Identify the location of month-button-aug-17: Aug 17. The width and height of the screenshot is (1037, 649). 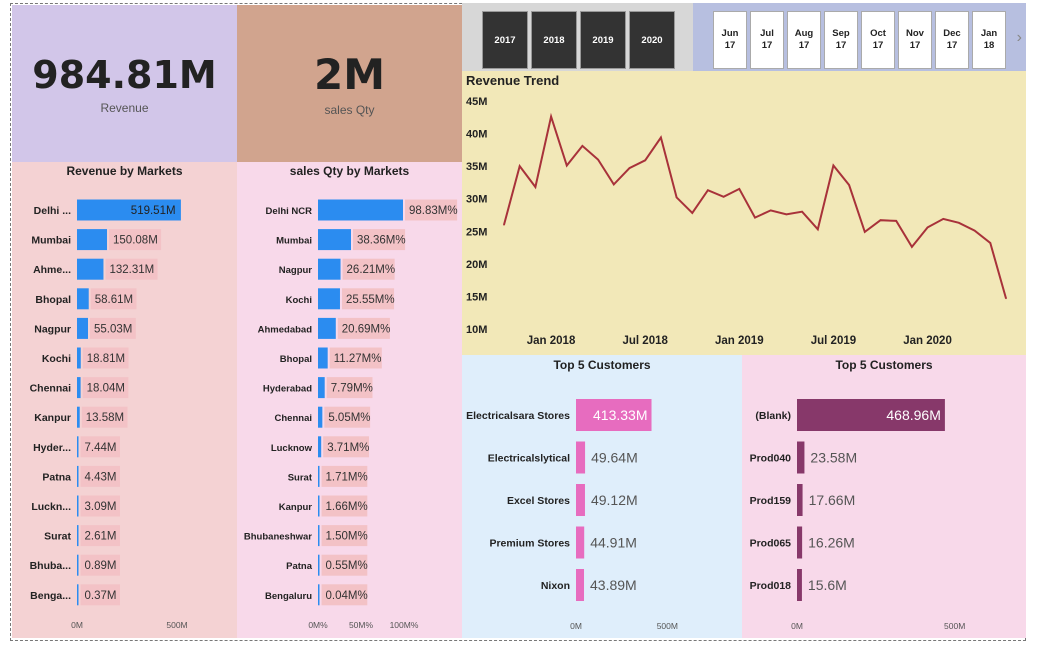
(804, 40).